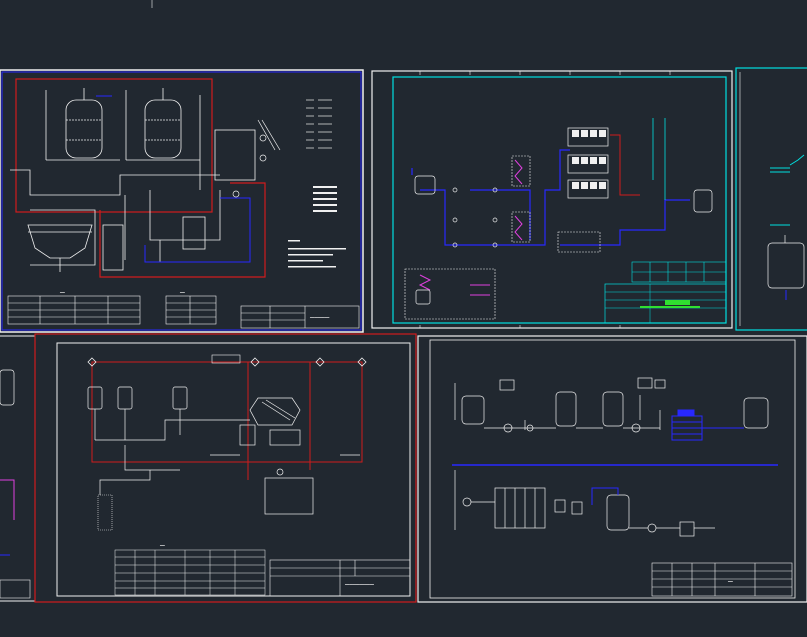 This screenshot has height=637, width=807. What do you see at coordinates (340, 578) in the screenshot?
I see `sheet-5-title-block` at bounding box center [340, 578].